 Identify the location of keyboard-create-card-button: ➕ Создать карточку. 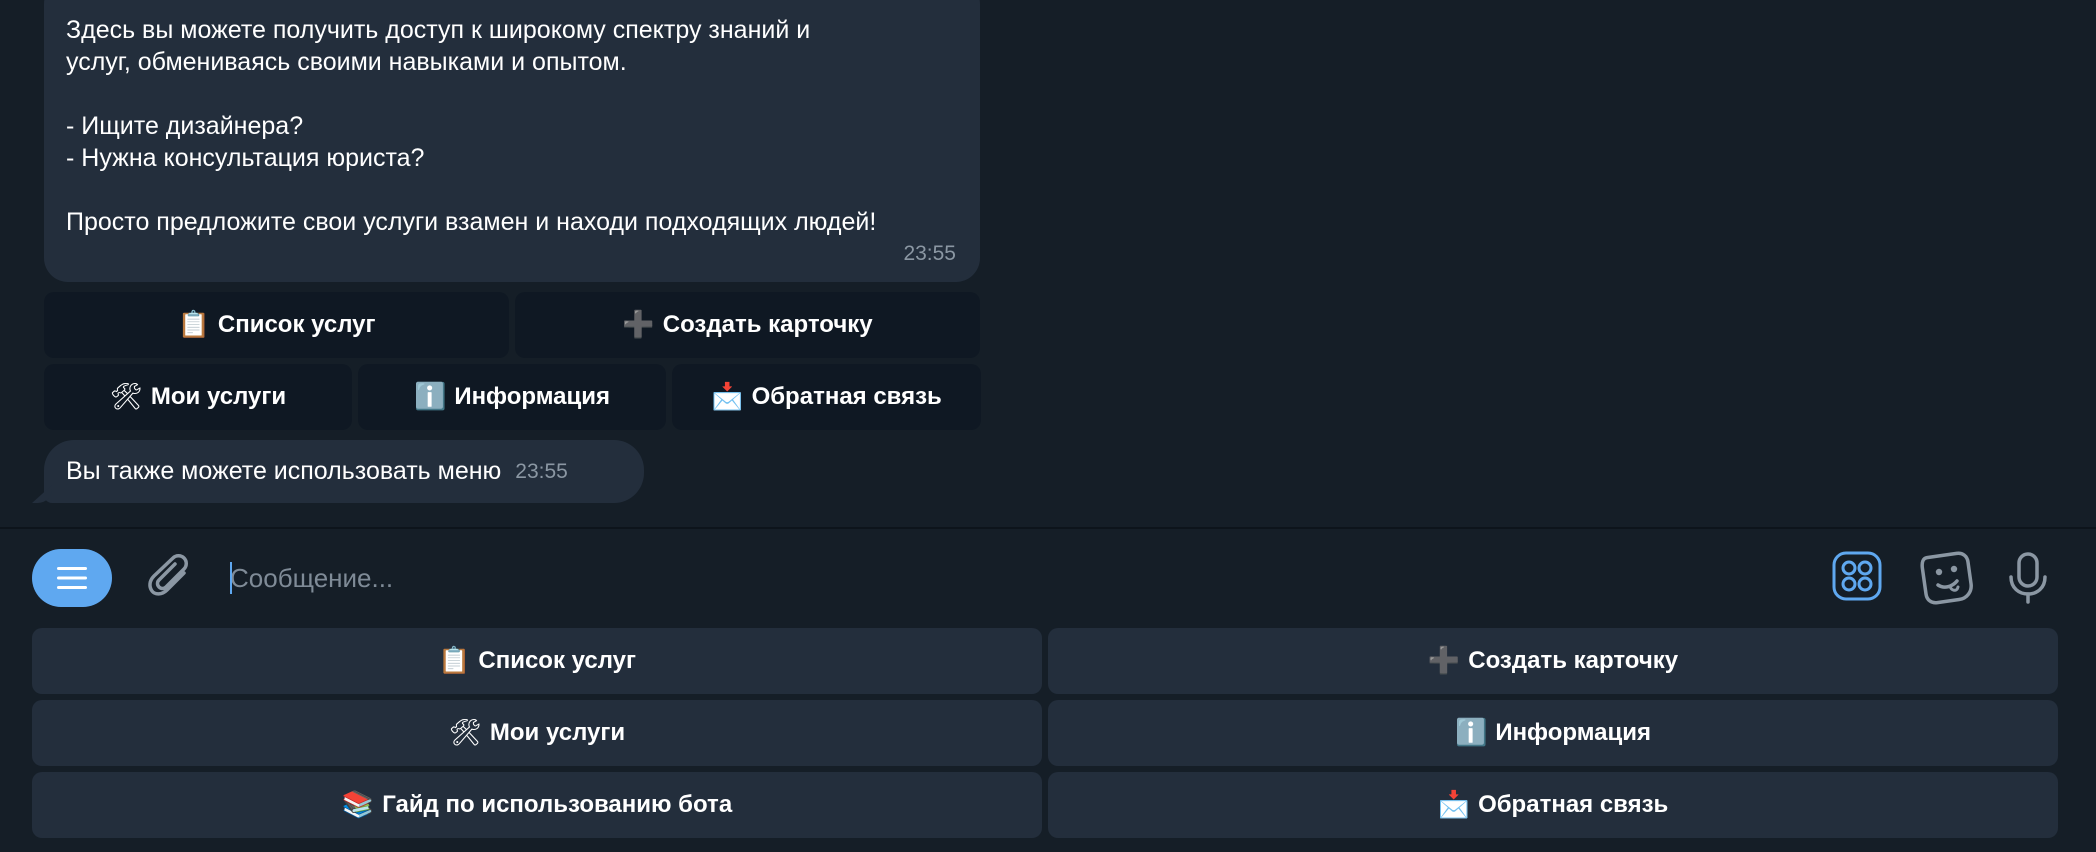
(1553, 661).